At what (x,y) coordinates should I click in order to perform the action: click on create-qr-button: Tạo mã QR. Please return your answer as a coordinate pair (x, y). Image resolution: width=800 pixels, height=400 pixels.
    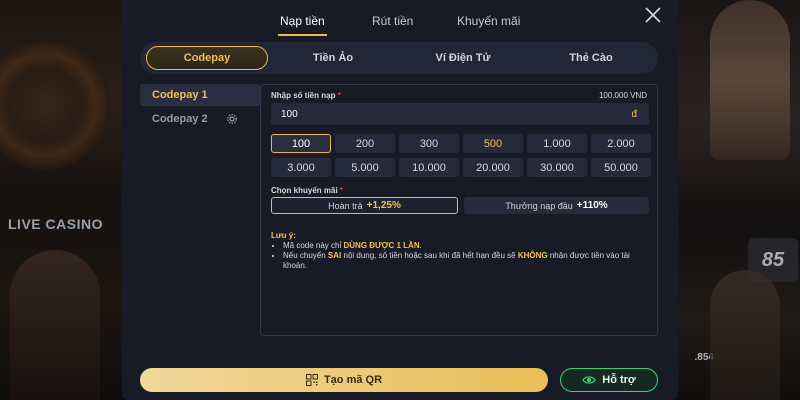
    Looking at the image, I should click on (344, 380).